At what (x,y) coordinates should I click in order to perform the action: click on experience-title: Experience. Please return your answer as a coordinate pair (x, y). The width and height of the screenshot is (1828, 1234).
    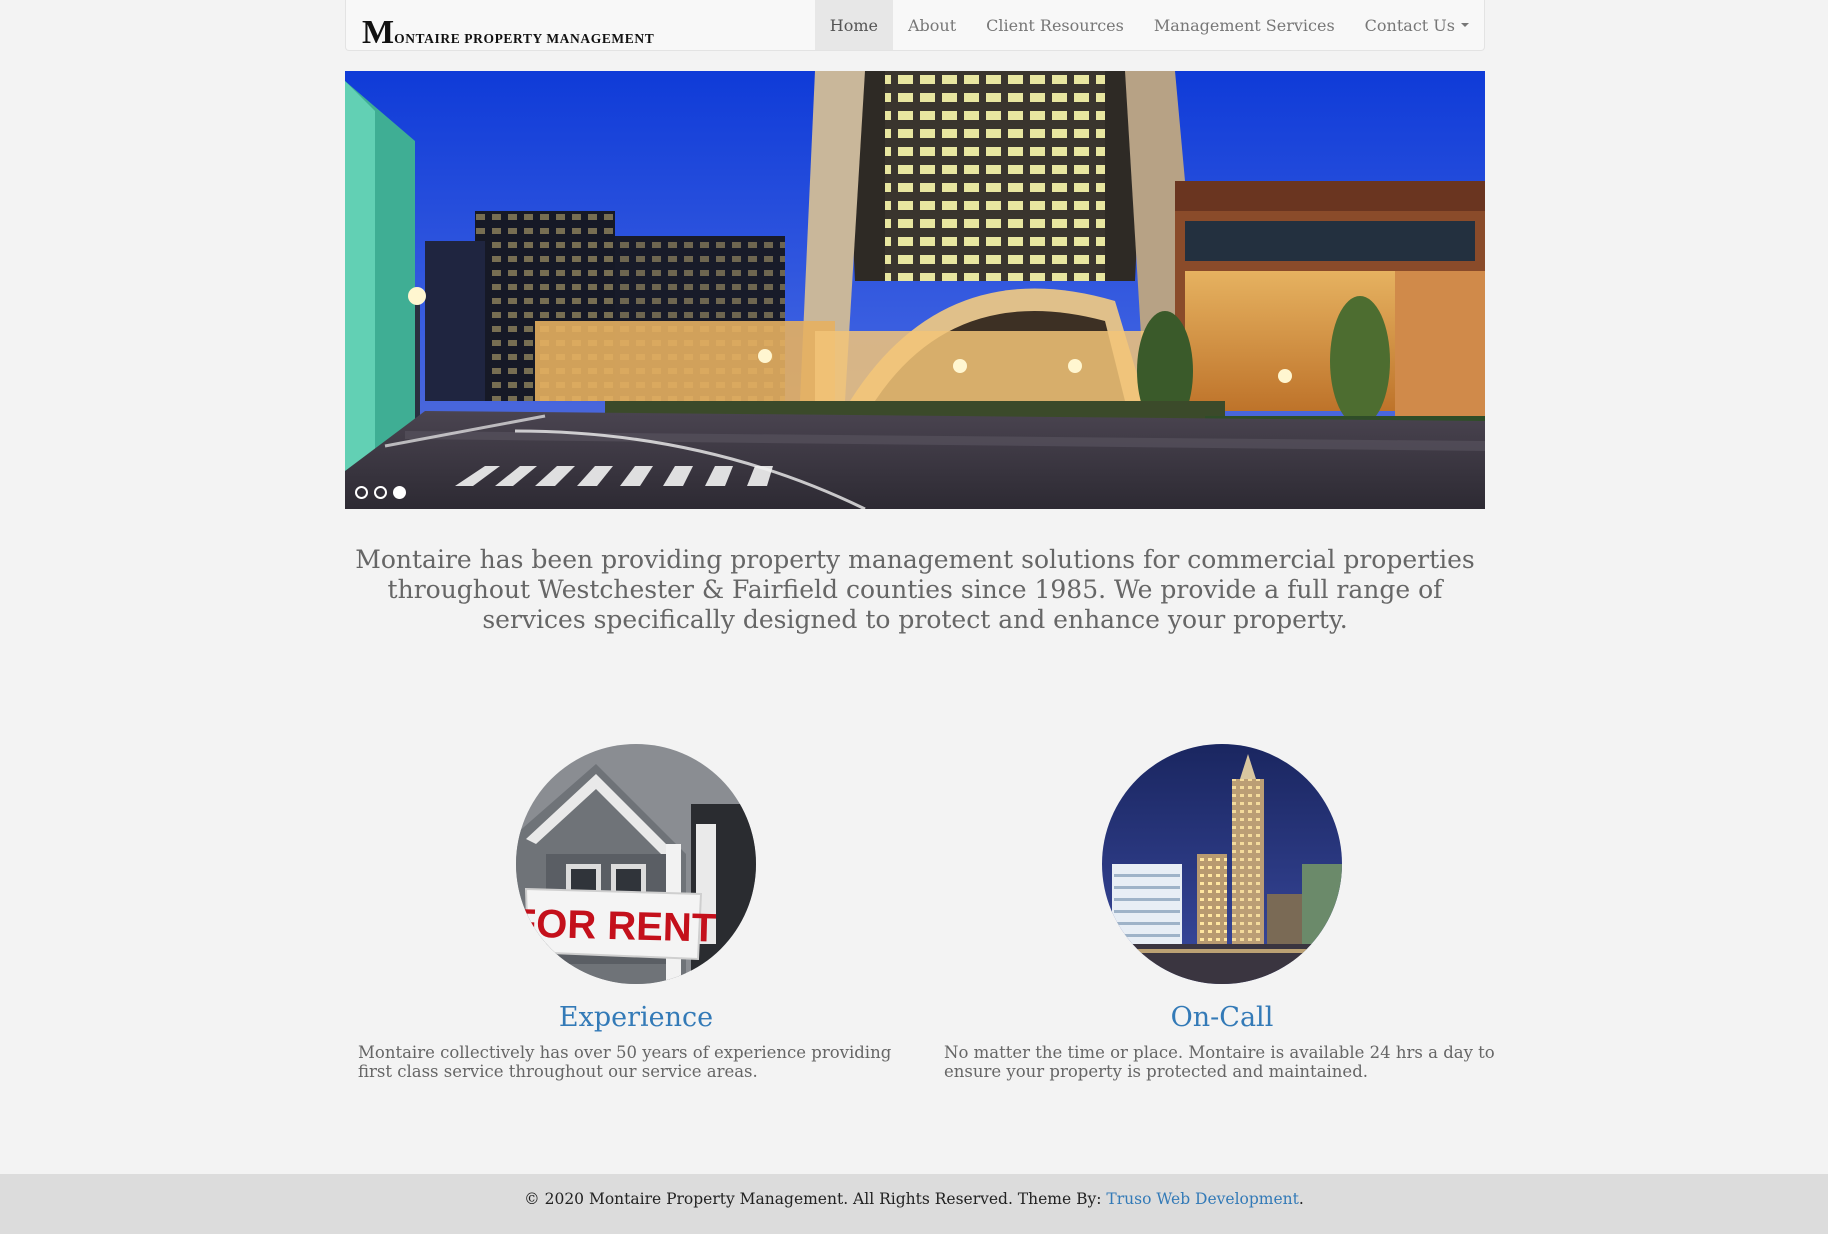
    Looking at the image, I should click on (636, 1017).